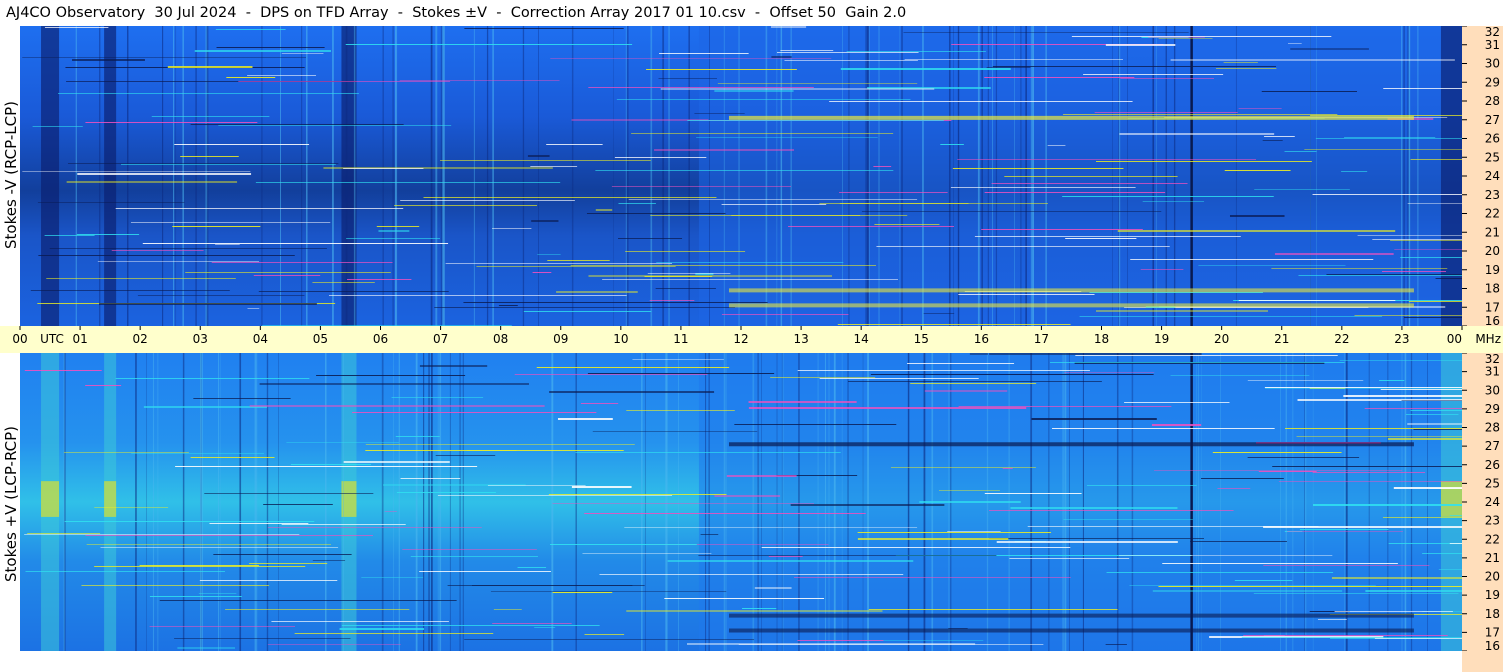 The image size is (1503, 672). I want to click on time-tick-label: 00, so click(1454, 339).